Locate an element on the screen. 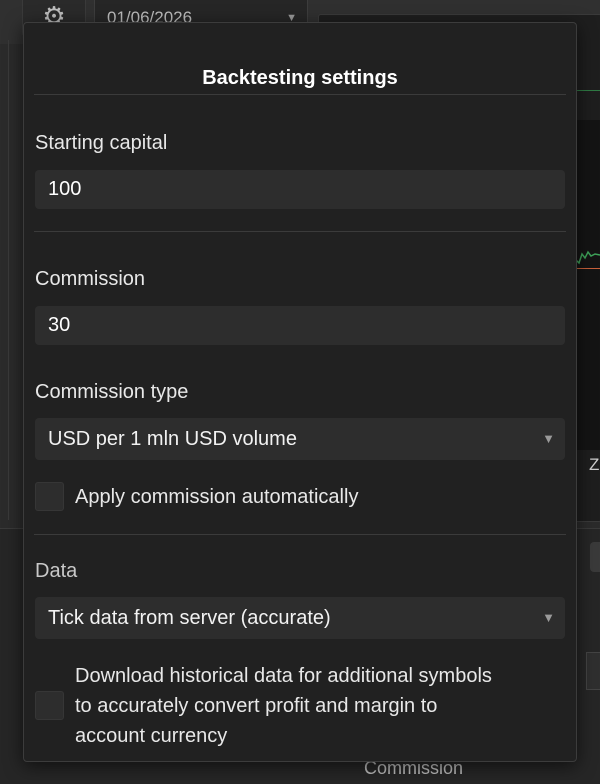 The width and height of the screenshot is (600, 784). commission-type-label: Commission type is located at coordinates (112, 392).